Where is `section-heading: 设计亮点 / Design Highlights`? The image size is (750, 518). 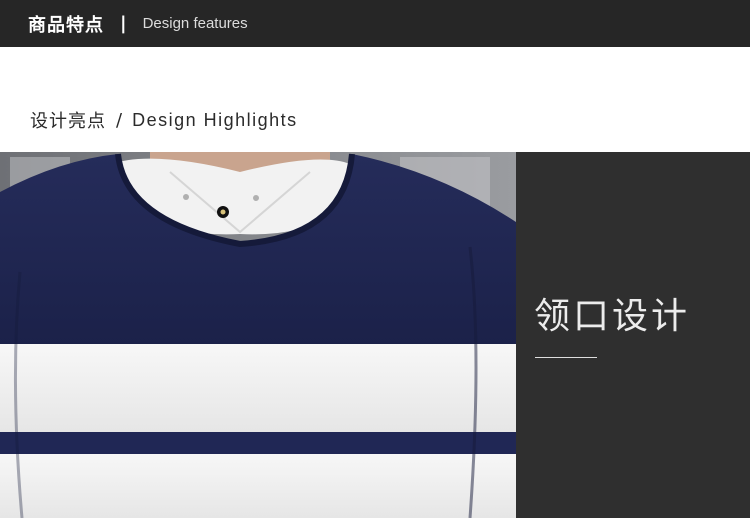 section-heading: 设计亮点 / Design Highlights is located at coordinates (164, 120).